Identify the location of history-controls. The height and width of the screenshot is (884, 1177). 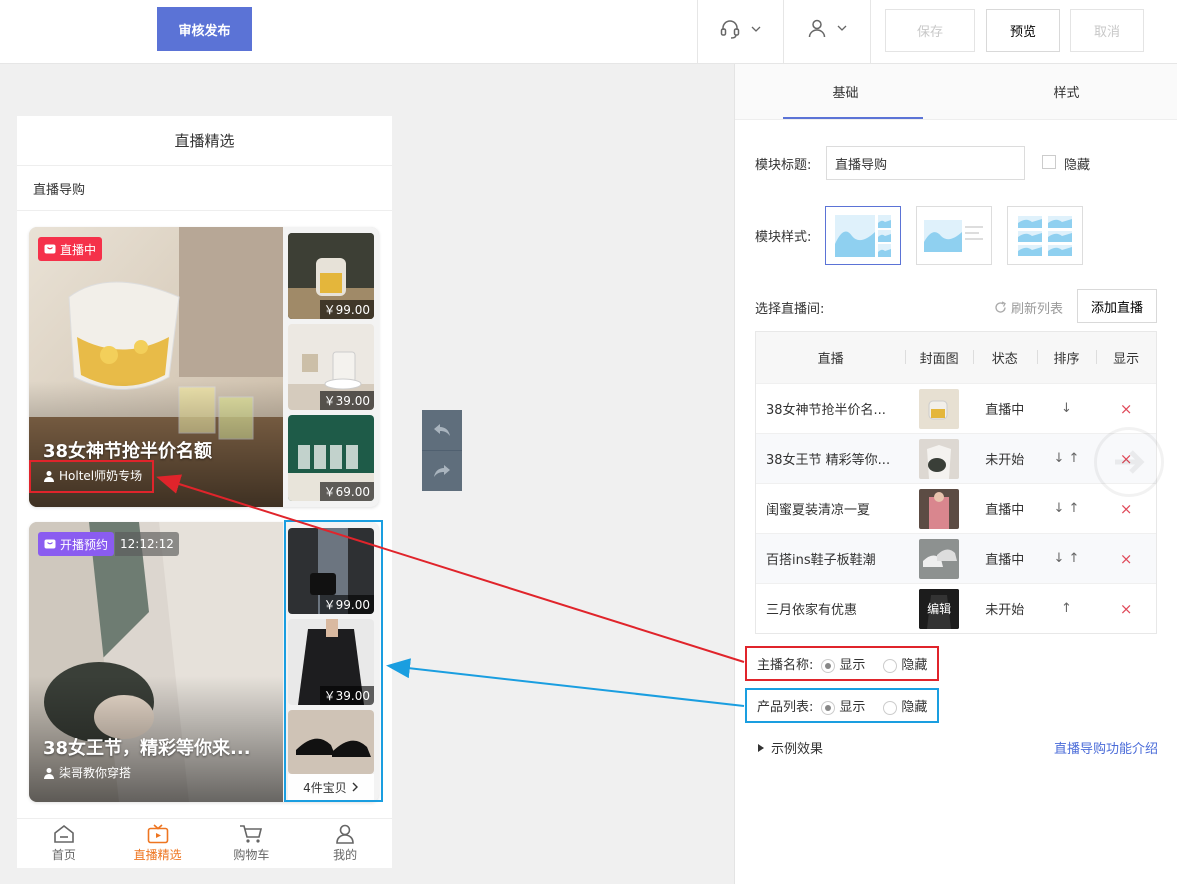
(442, 450).